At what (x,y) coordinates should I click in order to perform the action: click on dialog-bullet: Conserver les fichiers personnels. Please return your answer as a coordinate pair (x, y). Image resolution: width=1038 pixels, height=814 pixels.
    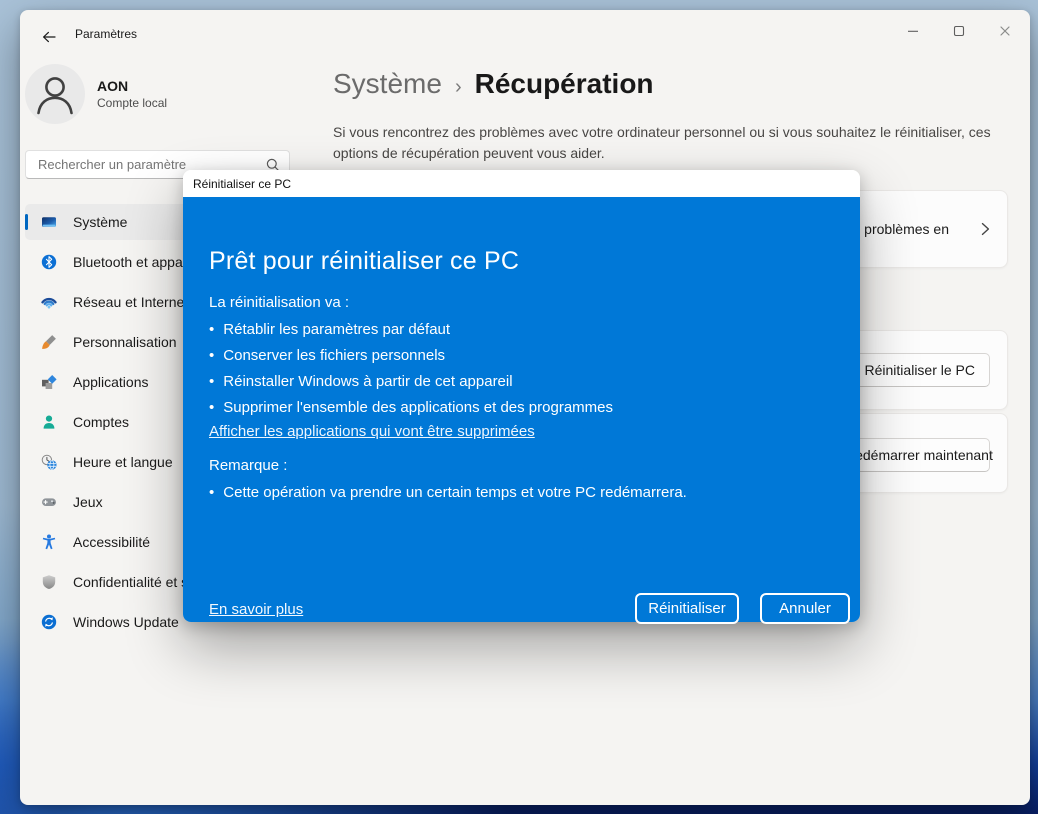
    Looking at the image, I should click on (411, 356).